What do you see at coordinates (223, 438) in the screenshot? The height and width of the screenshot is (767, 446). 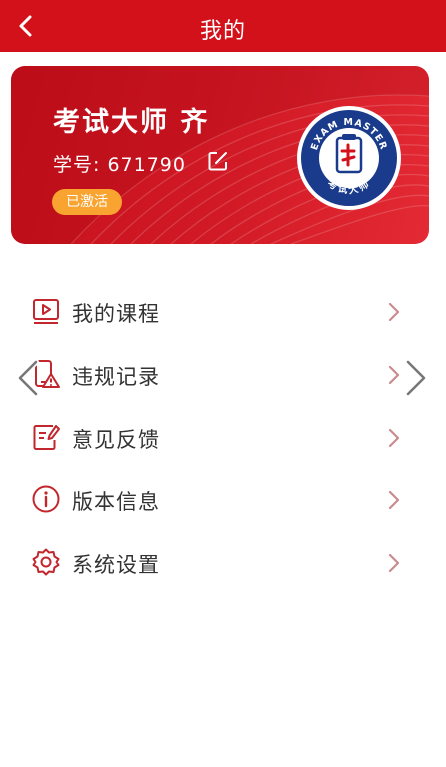 I see `menu-item-feedback: 意见反馈` at bounding box center [223, 438].